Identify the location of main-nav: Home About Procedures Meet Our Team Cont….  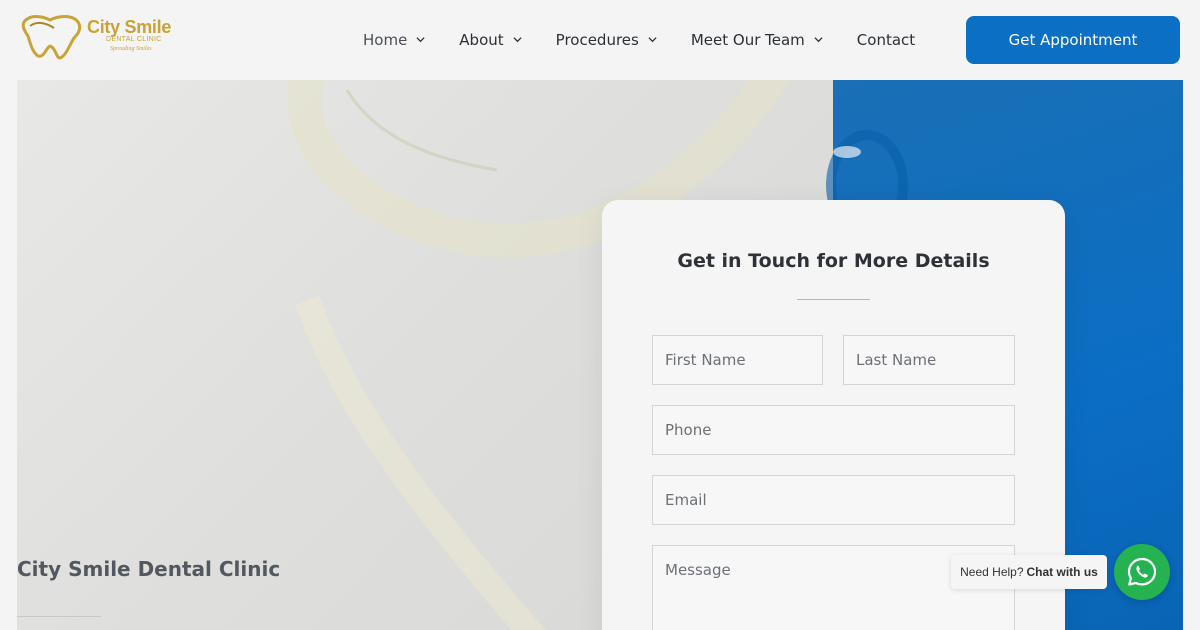
(639, 40).